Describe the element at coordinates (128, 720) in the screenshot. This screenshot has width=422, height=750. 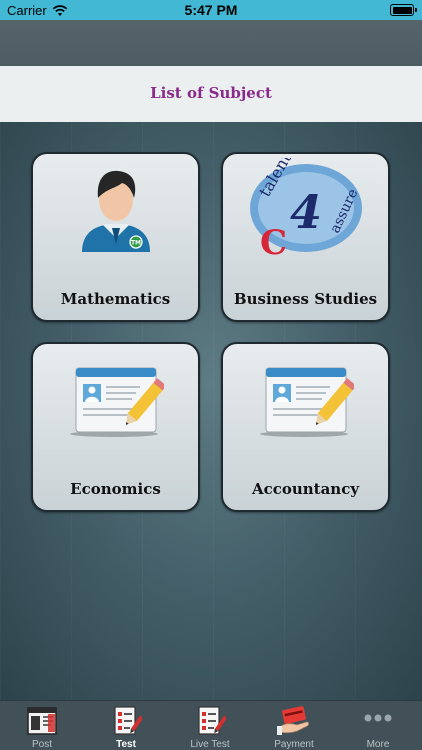
I see `test-checklist-icon` at that location.